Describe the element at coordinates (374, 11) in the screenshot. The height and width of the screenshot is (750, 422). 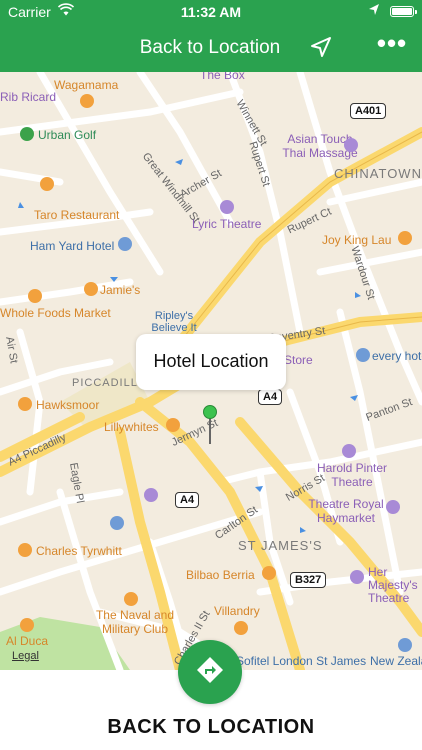
I see `location-services-icon` at that location.